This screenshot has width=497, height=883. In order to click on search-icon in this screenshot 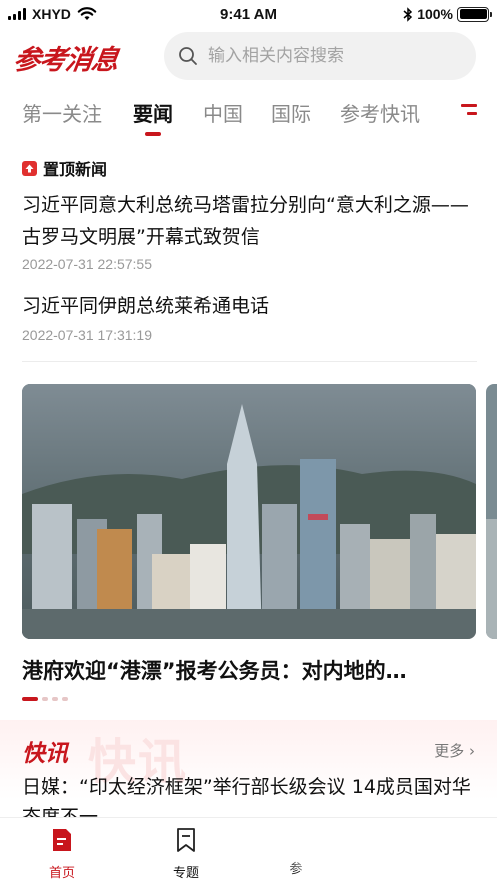, I will do `click(188, 56)`.